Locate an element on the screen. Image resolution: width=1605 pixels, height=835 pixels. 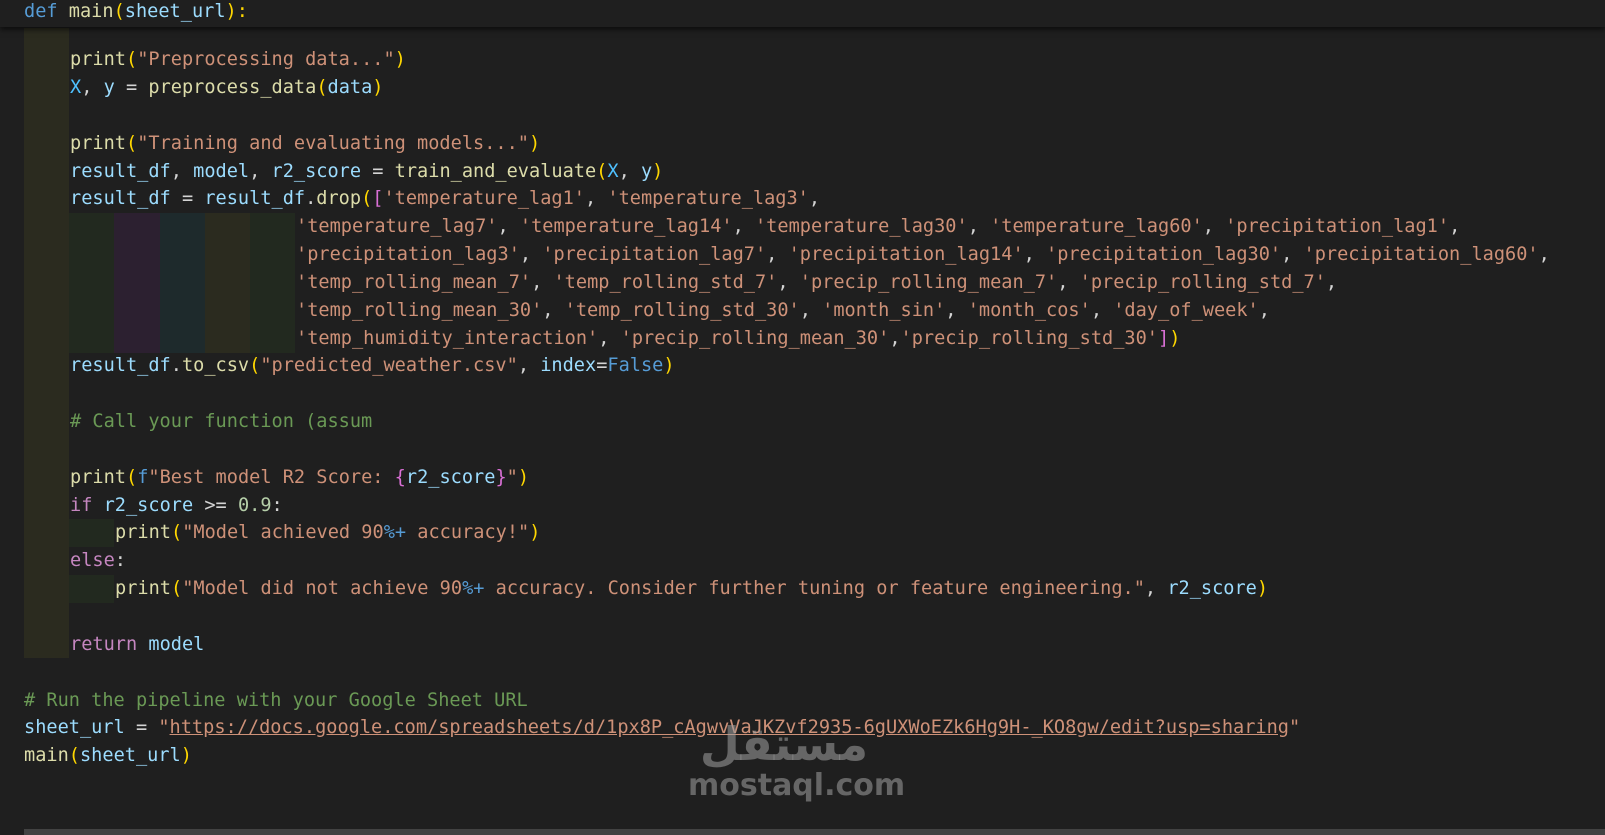
code-line-print-achieved: print("Model achieved 90%+ accuracy!") is located at coordinates (327, 533).